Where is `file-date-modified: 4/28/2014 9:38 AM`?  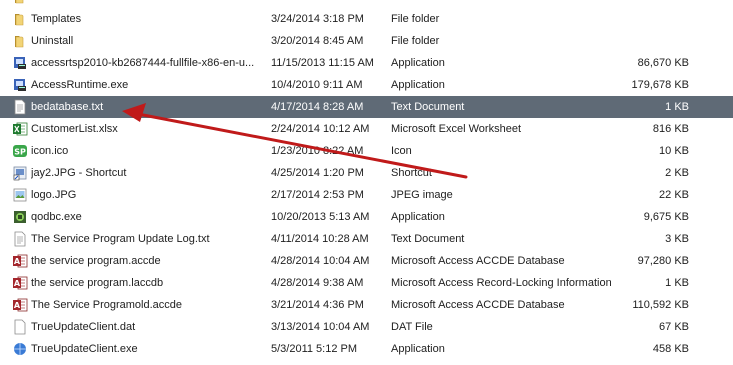 file-date-modified: 4/28/2014 9:38 AM is located at coordinates (317, 283).